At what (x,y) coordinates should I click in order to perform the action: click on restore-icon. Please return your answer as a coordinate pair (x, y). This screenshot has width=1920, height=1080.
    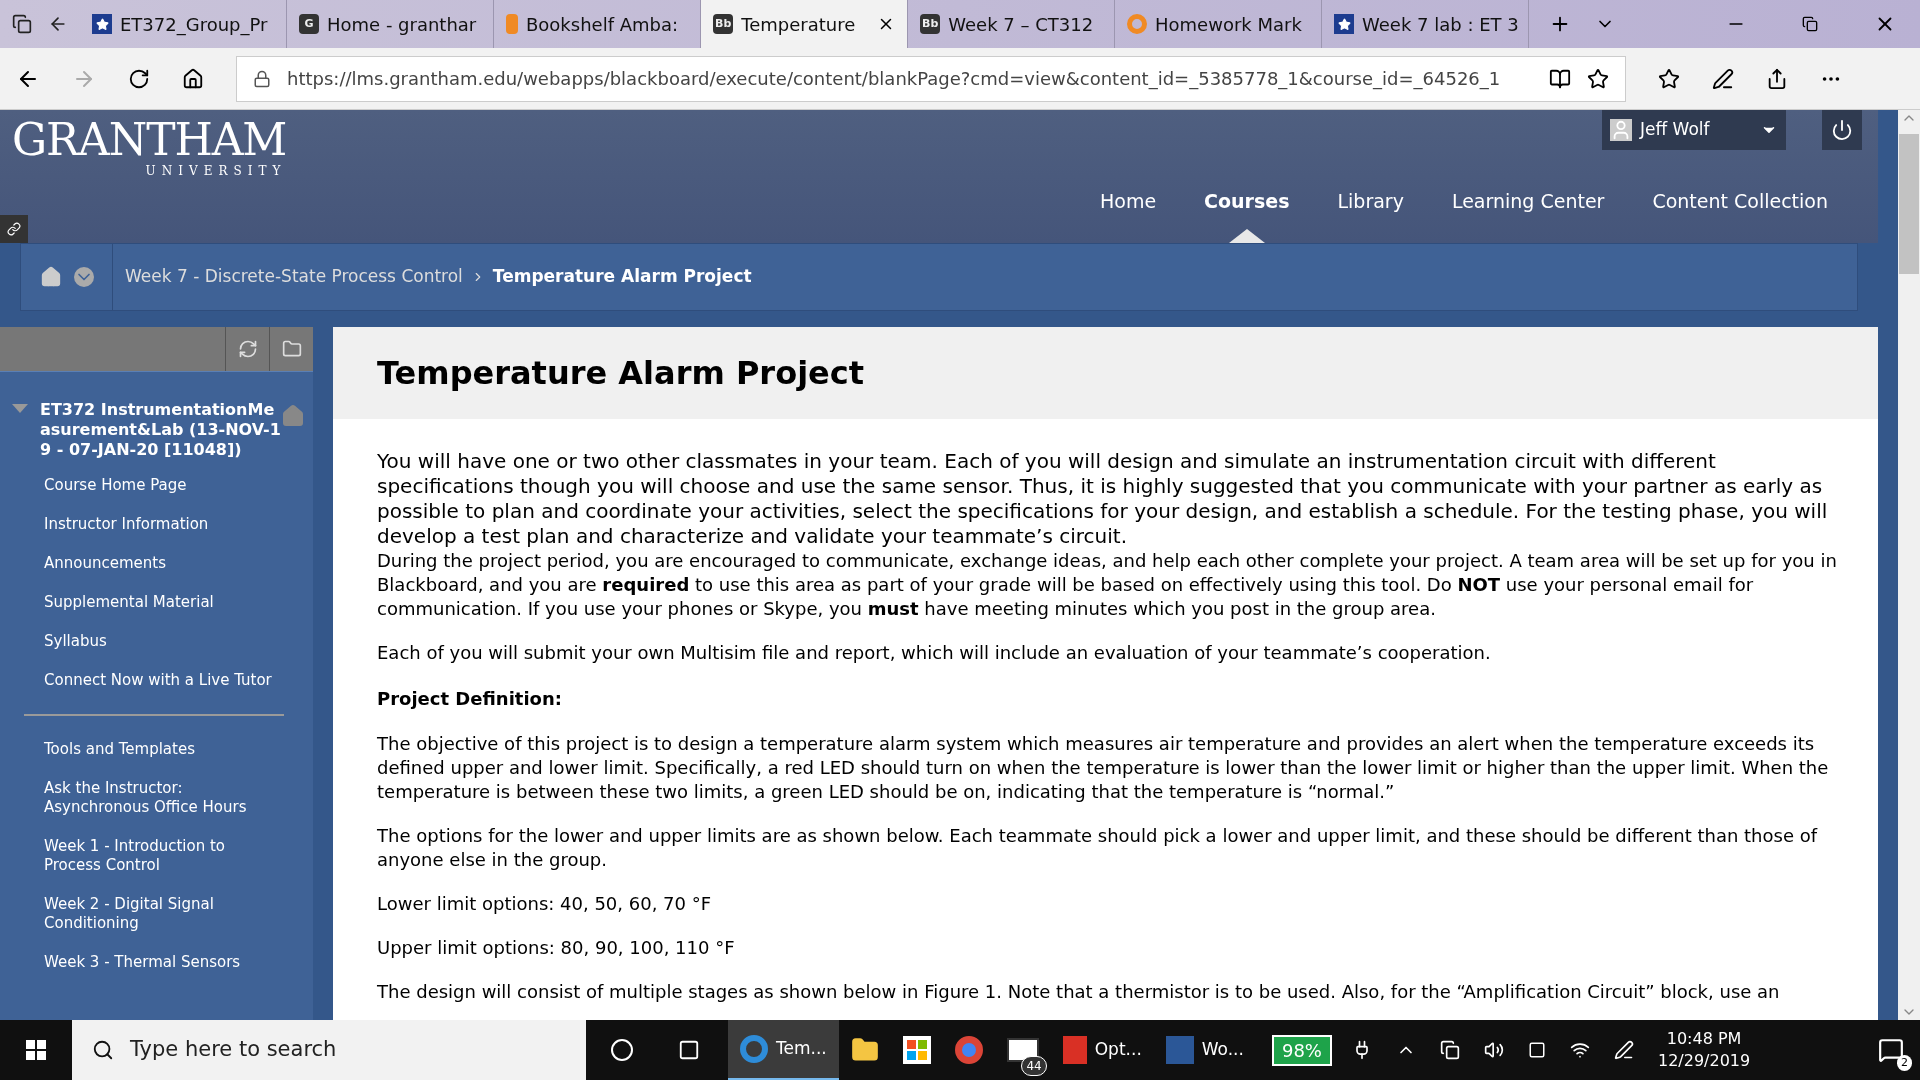
    Looking at the image, I should click on (1810, 24).